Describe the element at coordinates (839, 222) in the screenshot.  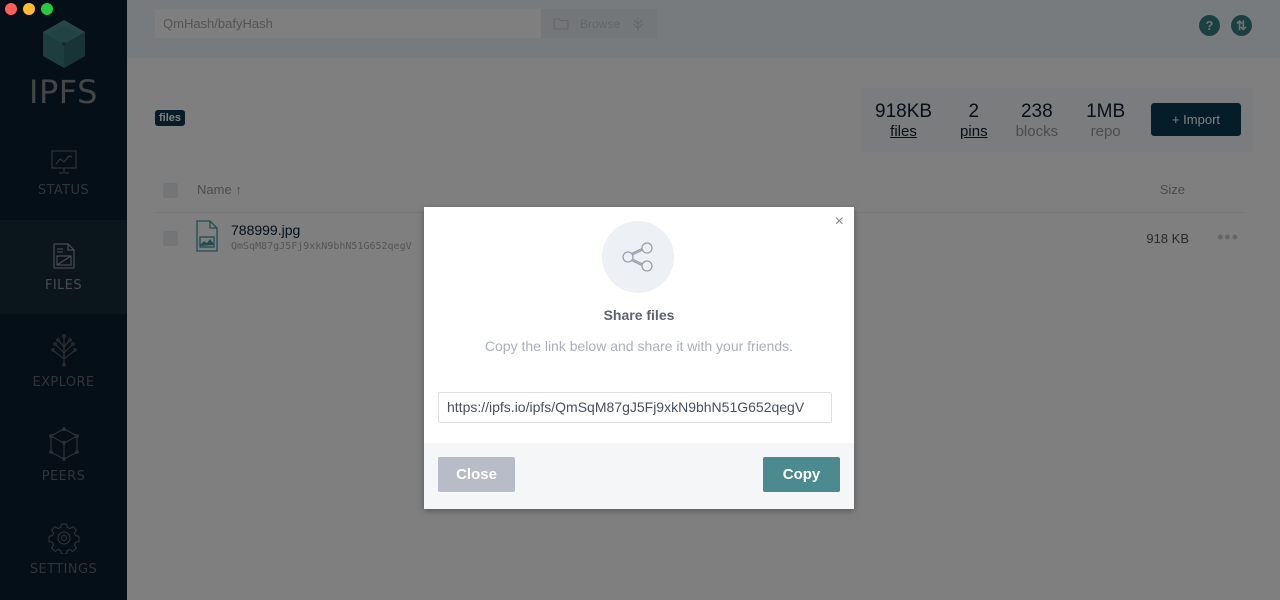
I see `modal-close-icon: ×` at that location.